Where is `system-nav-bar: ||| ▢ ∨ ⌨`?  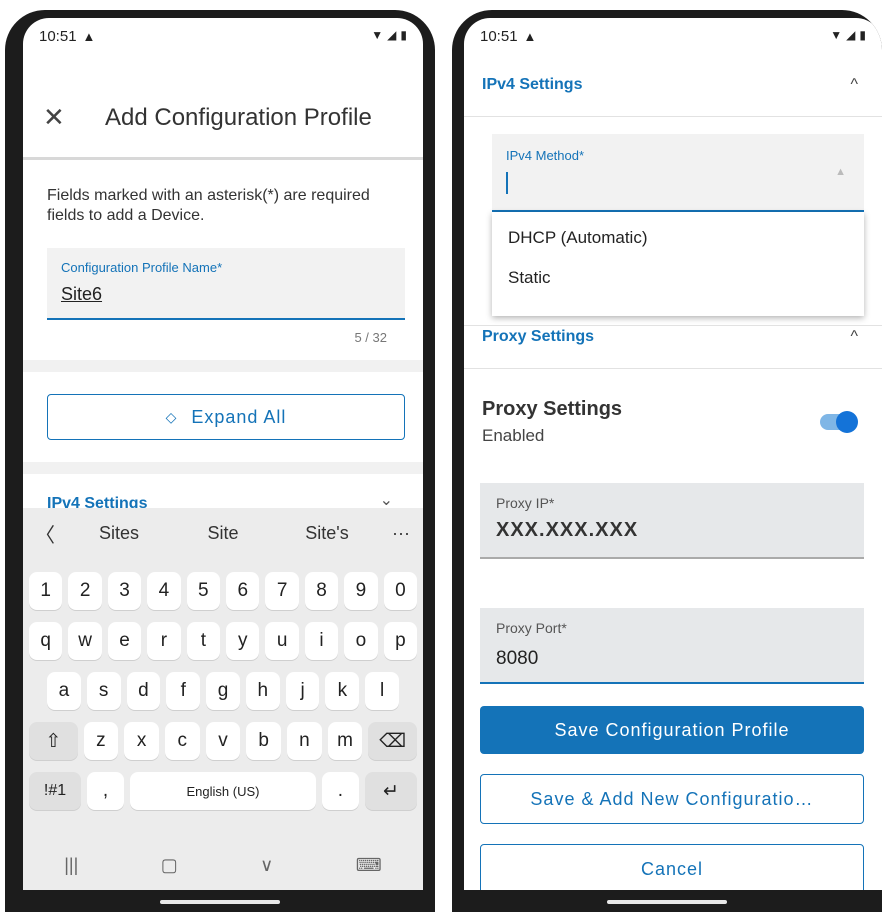
system-nav-bar: ||| ▢ ∨ ⌨ is located at coordinates (223, 865).